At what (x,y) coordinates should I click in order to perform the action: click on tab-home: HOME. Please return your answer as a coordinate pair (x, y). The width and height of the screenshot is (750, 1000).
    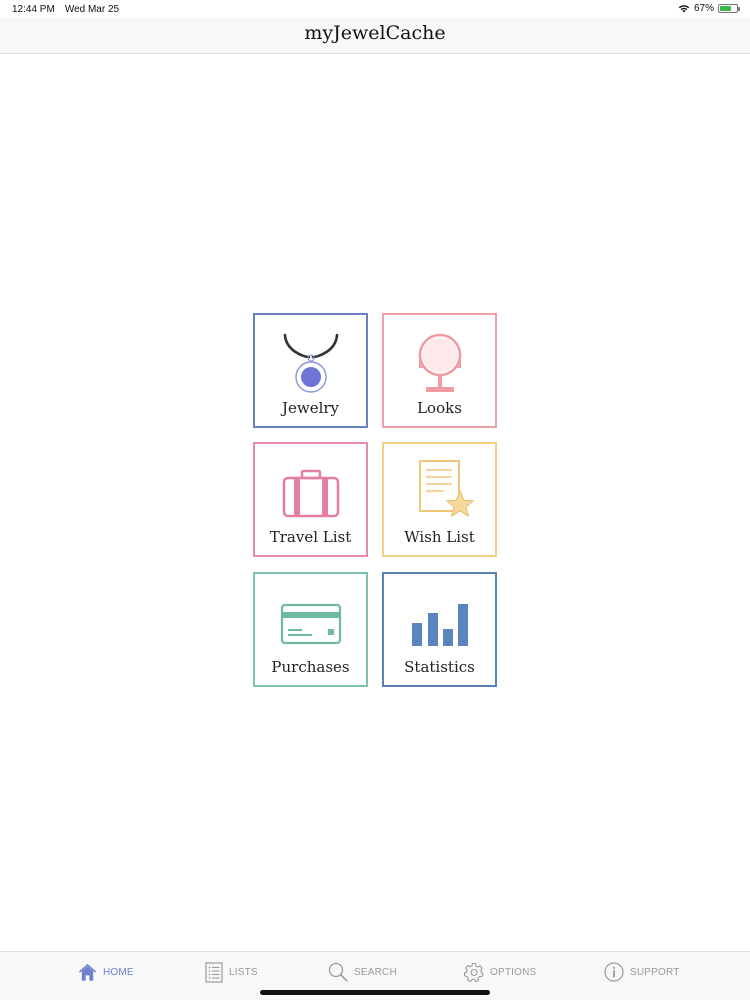
    Looking at the image, I should click on (106, 972).